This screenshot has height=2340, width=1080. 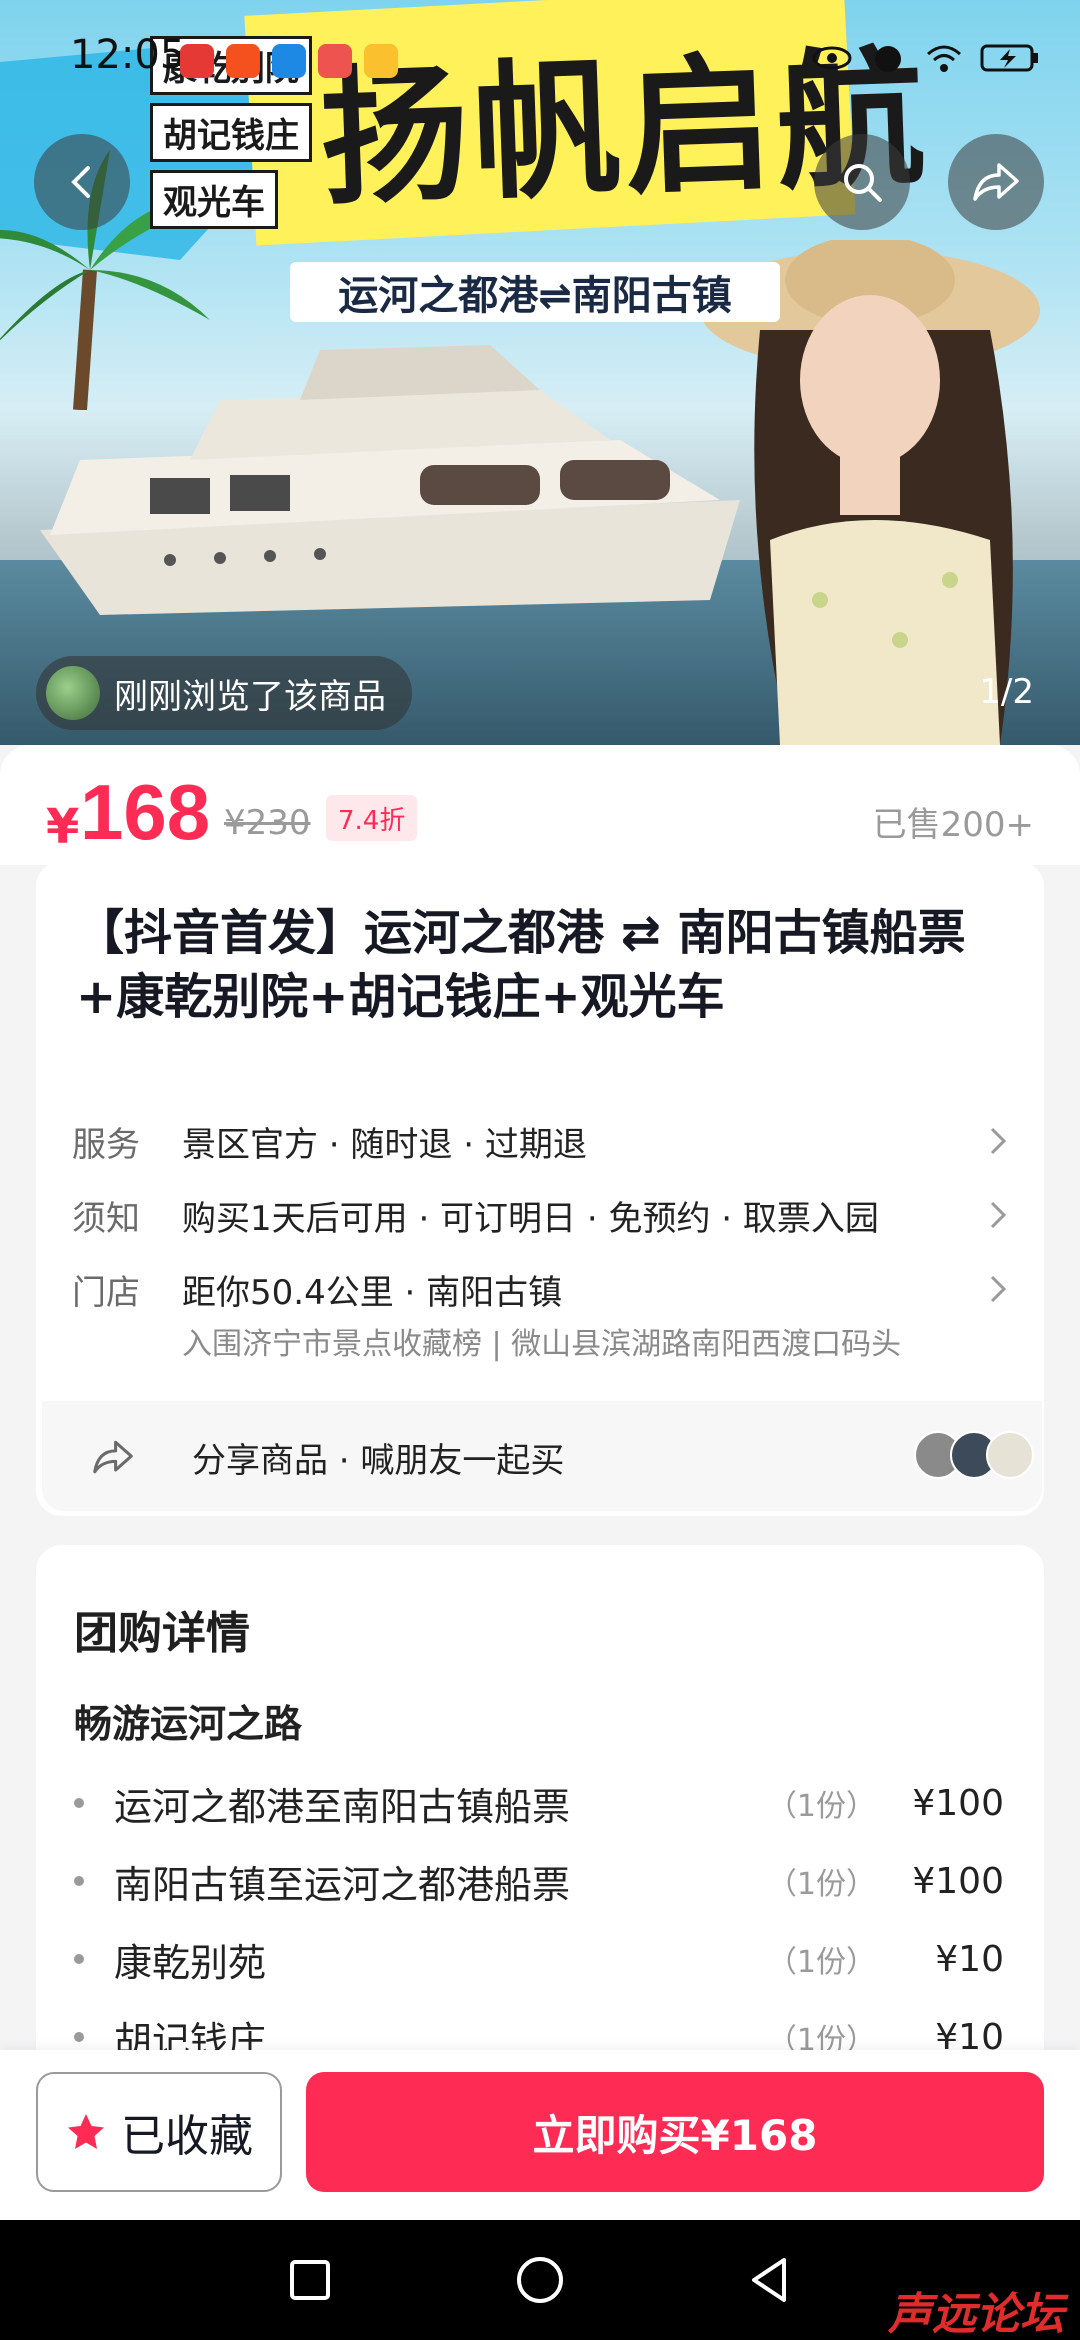 What do you see at coordinates (540, 805) in the screenshot?
I see `price-row: ¥ 168 ¥230 7.4折 已售200+` at bounding box center [540, 805].